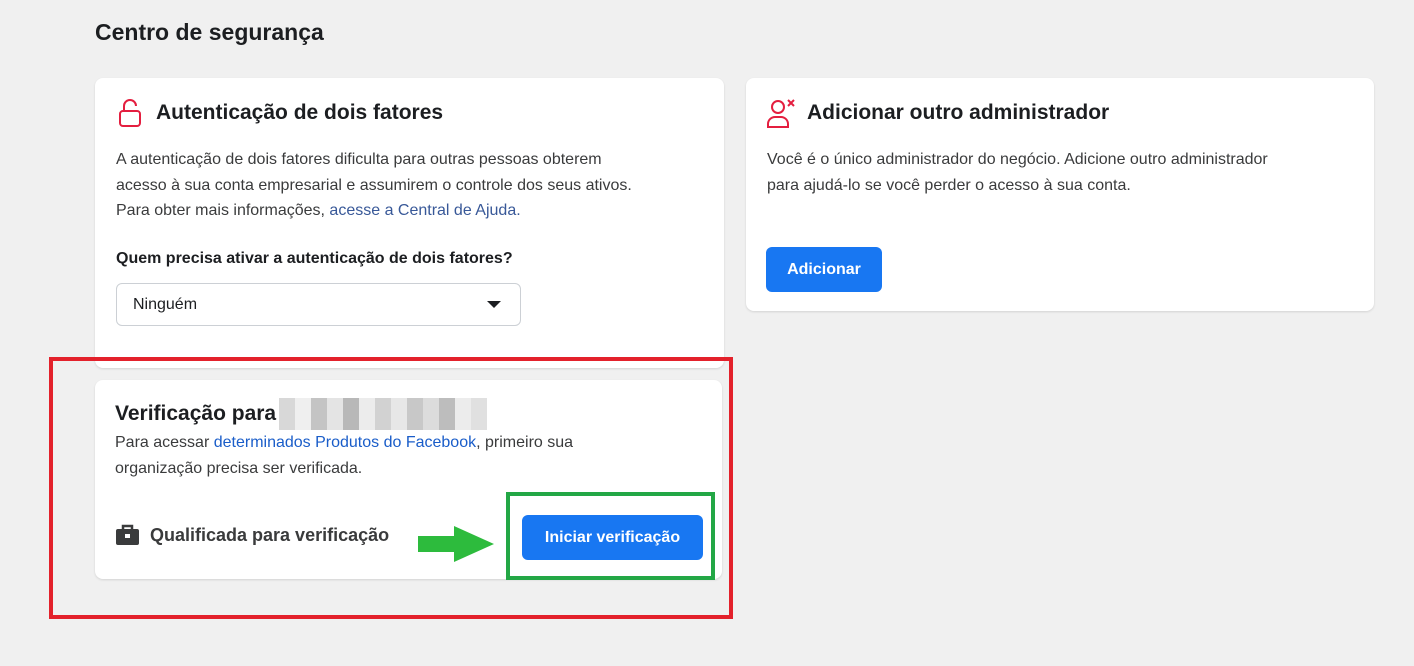 The height and width of the screenshot is (666, 1414). I want to click on two-factor-title: Autenticação de dois fatores, so click(300, 112).